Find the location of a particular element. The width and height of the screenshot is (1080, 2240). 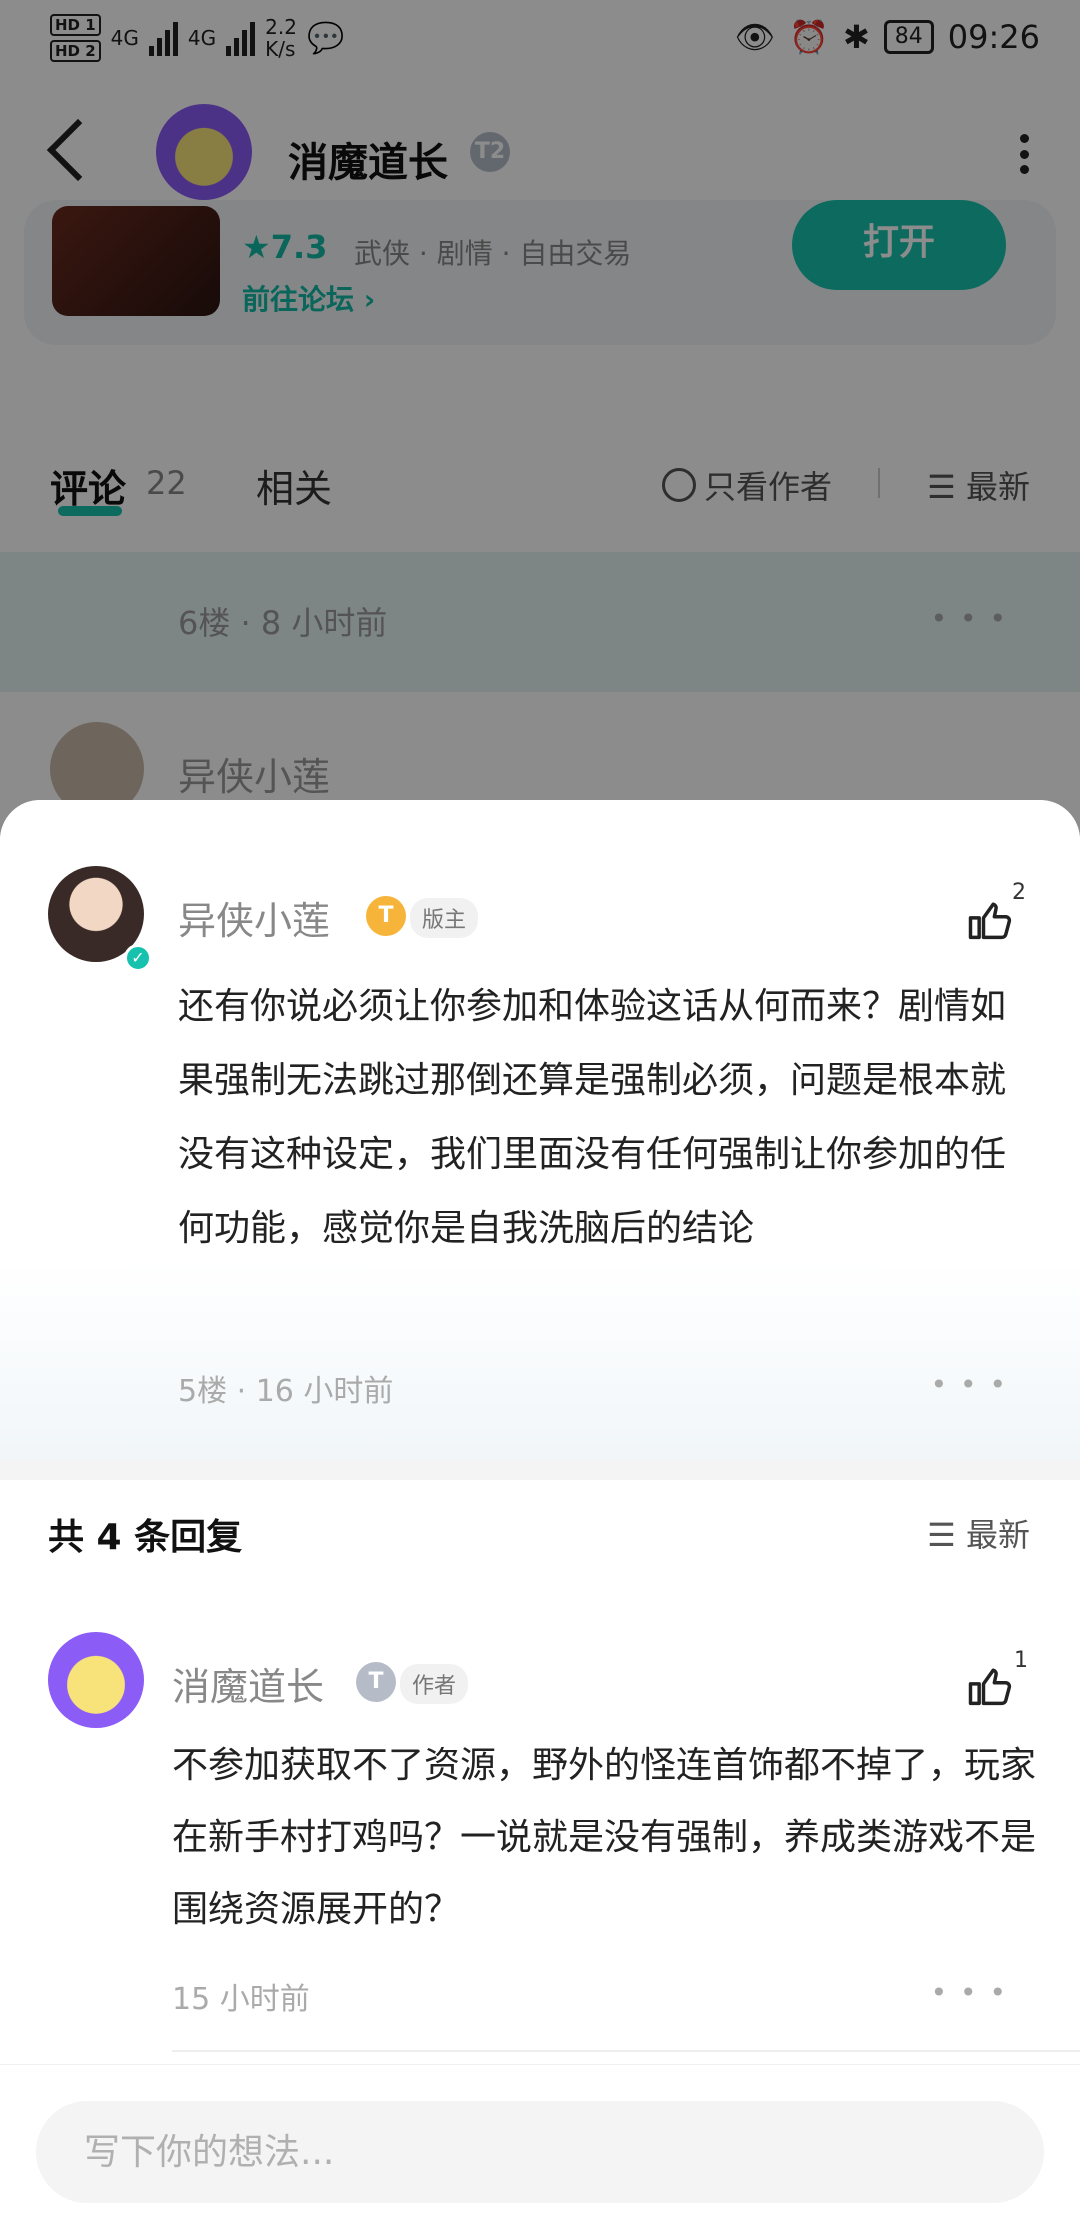

role-badge: 版主 is located at coordinates (444, 918).